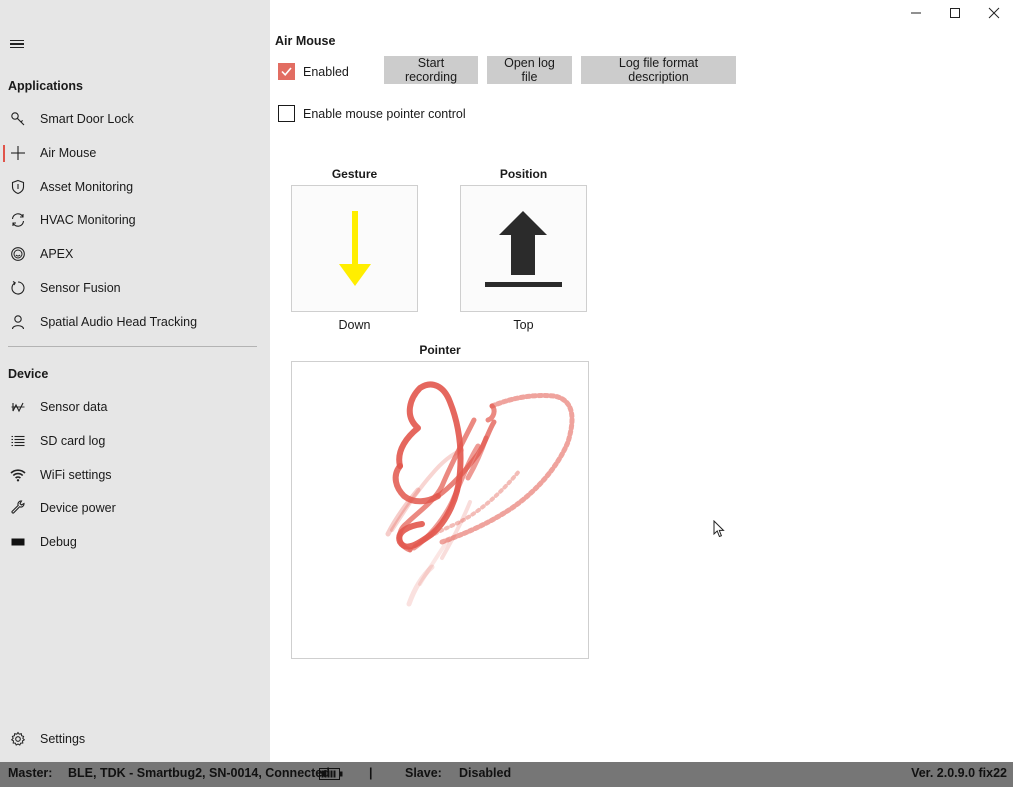 The width and height of the screenshot is (1013, 787). I want to click on sidebar-item-hvac-monitoring: HVAC Monitoring, so click(135, 220).